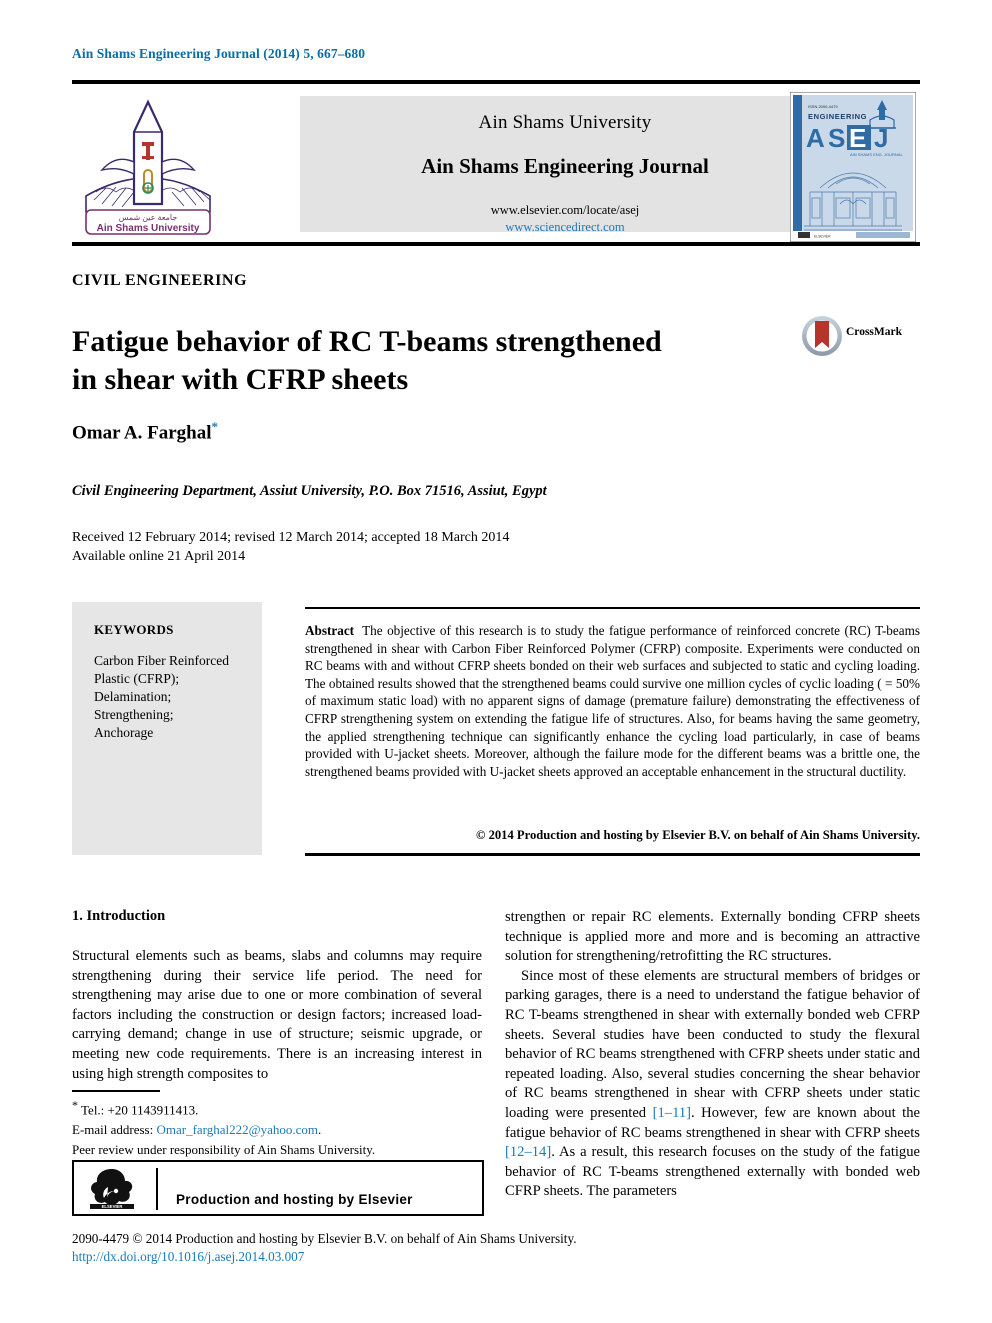 Image resolution: width=992 pixels, height=1323 pixels. Describe the element at coordinates (133, 696) in the screenshot. I see `keyword-item: Delamination;` at that location.